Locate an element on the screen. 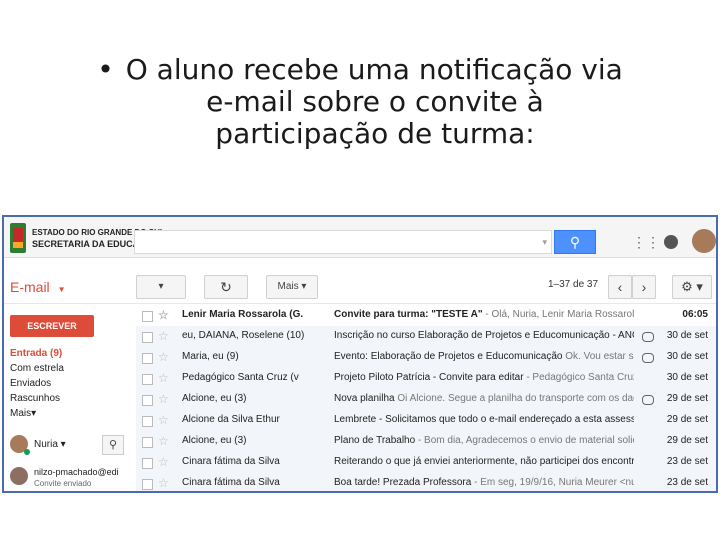 The image size is (720, 540). chat-user-name: Nuria ▾ is located at coordinates (50, 444).